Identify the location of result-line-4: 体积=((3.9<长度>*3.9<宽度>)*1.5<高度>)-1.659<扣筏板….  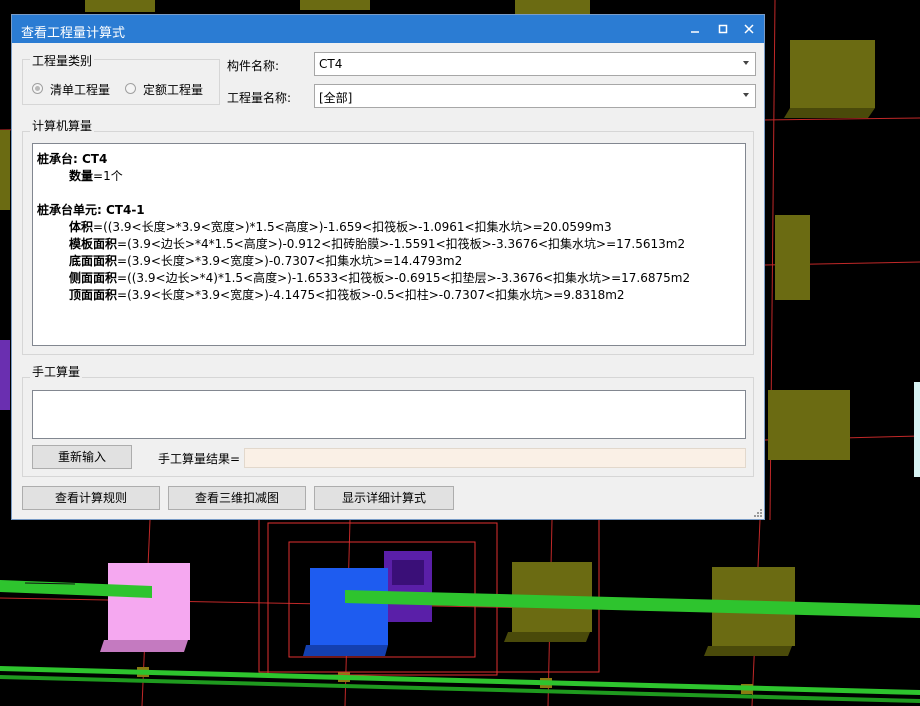
(340, 227).